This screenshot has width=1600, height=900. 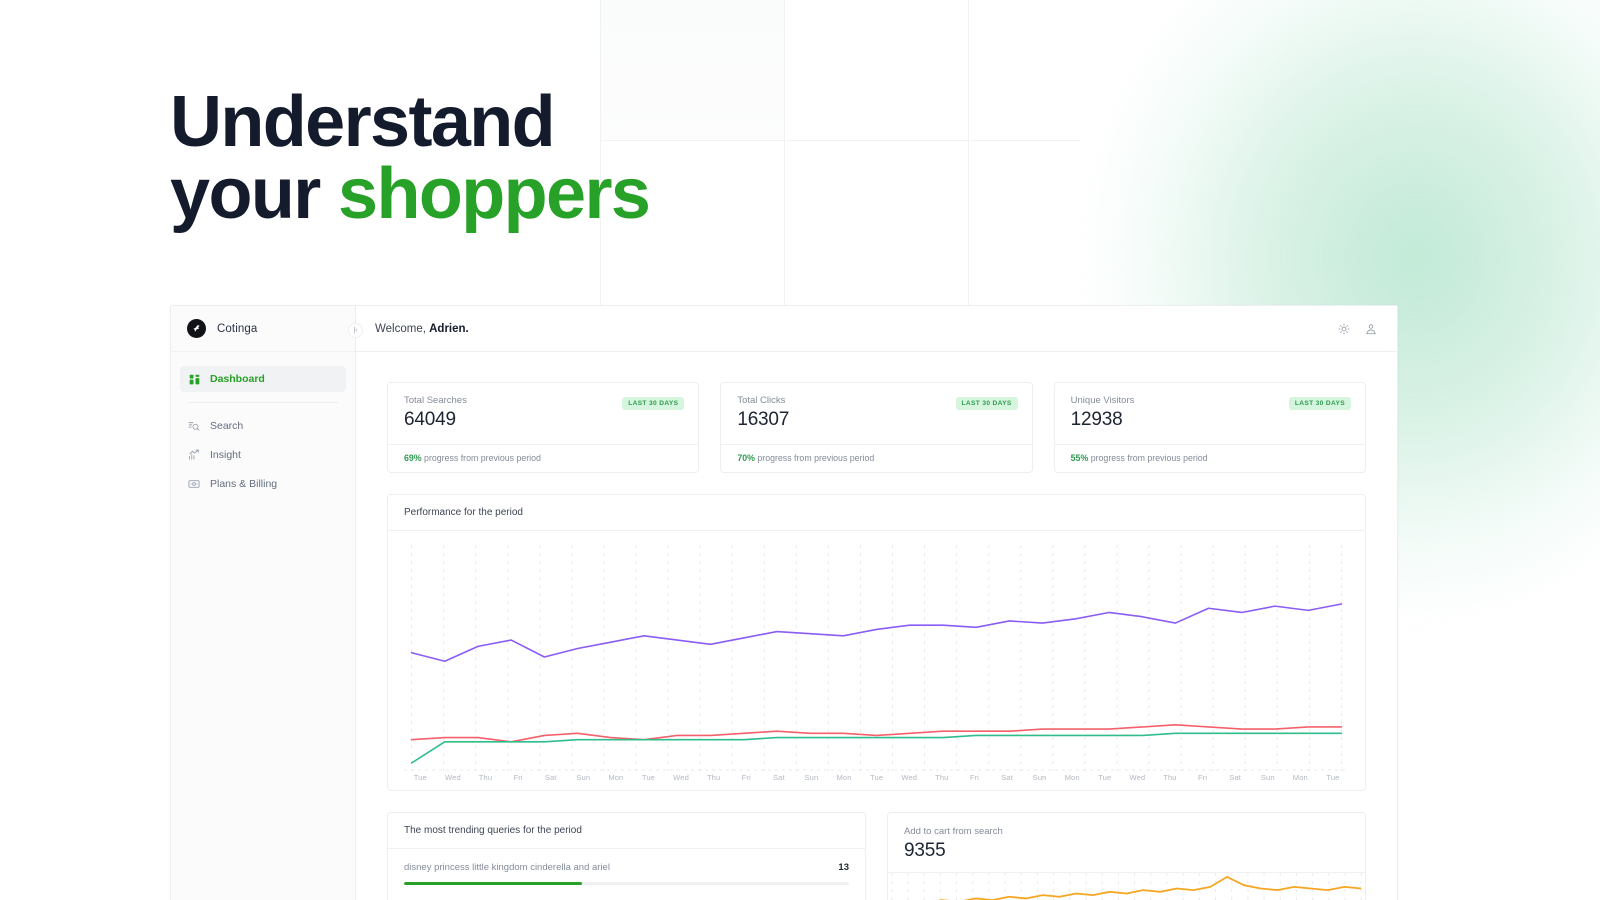 I want to click on stat-card-top: Unique Visitors 12938 LAST 30 DAYS, so click(x=1210, y=413).